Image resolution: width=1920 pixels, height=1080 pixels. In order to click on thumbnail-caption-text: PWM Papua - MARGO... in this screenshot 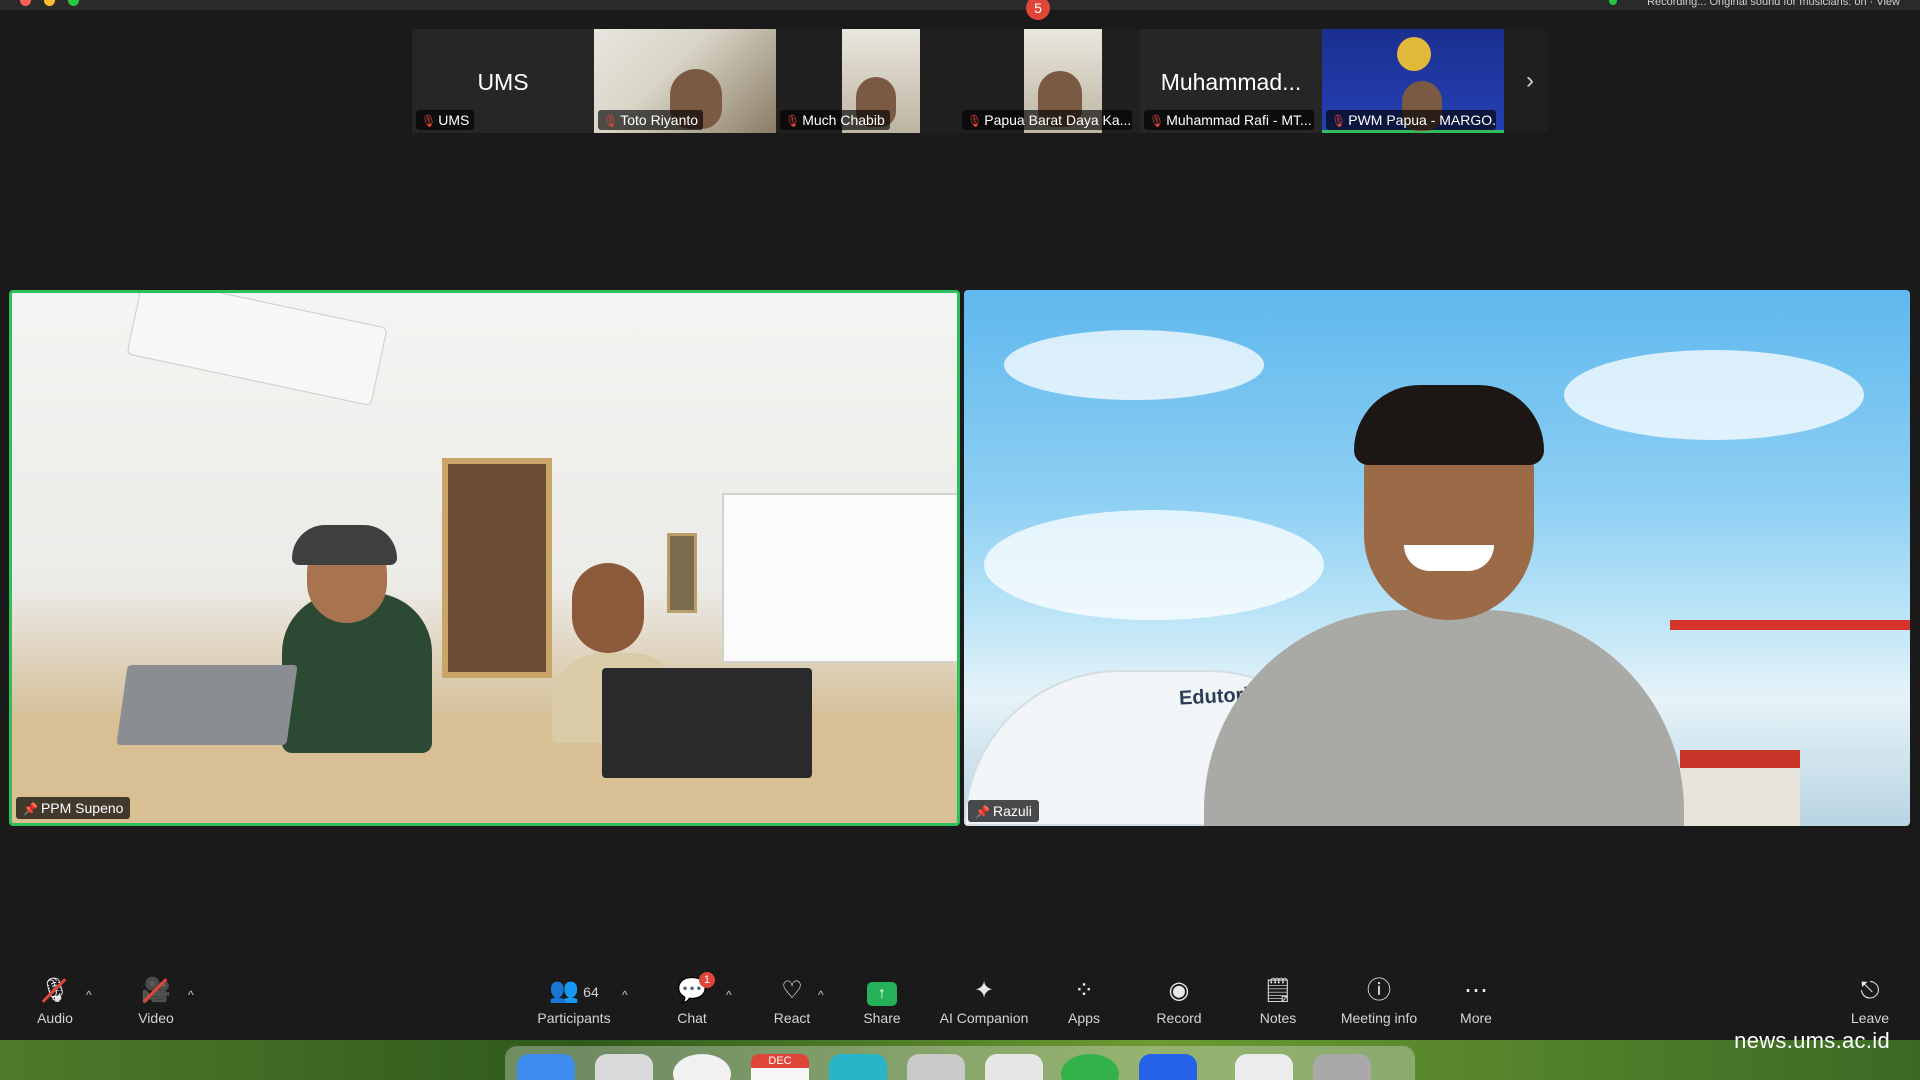, I will do `click(1422, 120)`.